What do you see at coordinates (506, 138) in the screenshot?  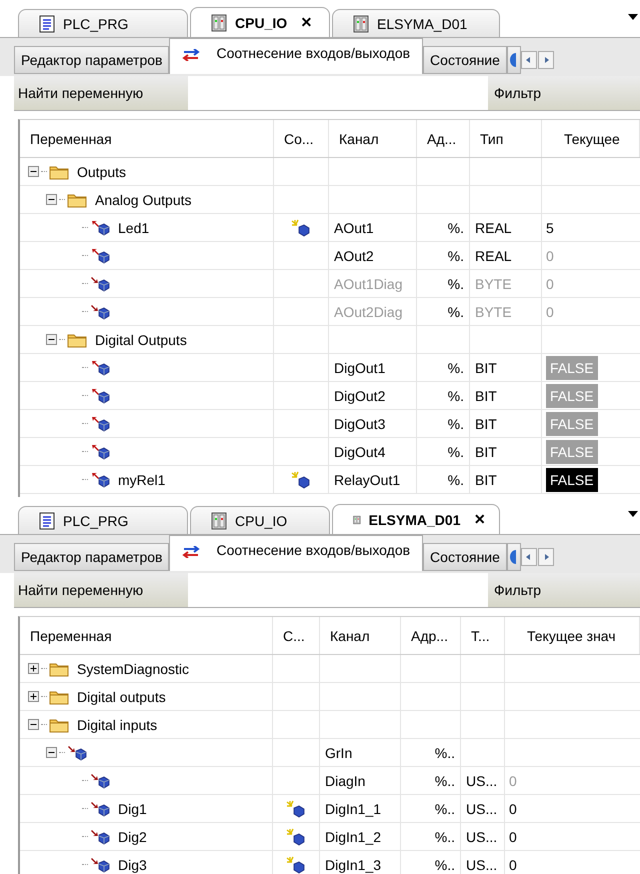 I see `column-header: Тип` at bounding box center [506, 138].